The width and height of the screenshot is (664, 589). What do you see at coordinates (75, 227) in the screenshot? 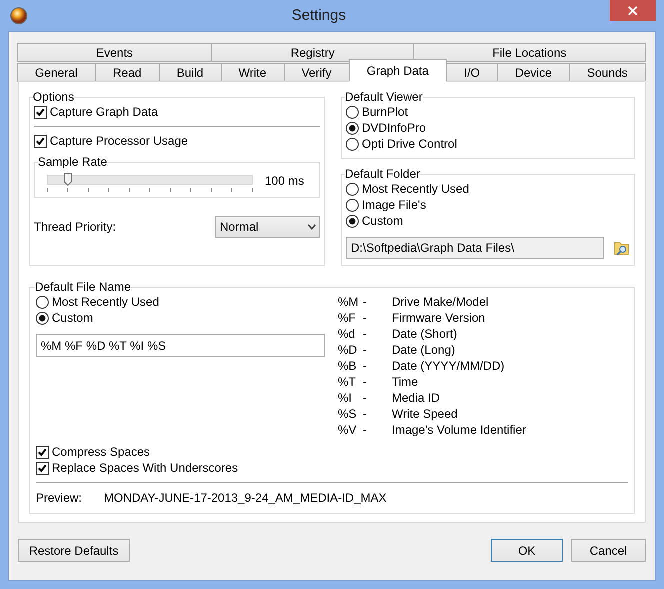
I see `field-label: Thread Priority:` at bounding box center [75, 227].